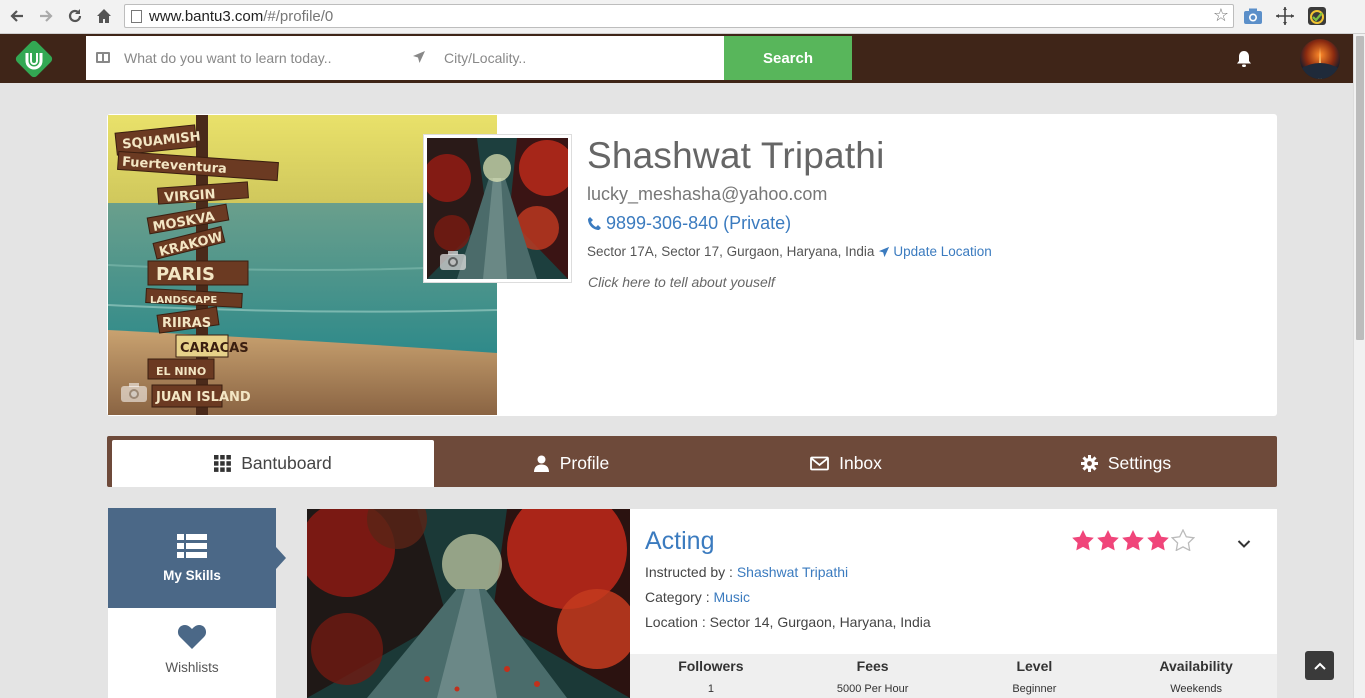 The width and height of the screenshot is (1365, 698). I want to click on scrollbar-thumb, so click(1360, 188).